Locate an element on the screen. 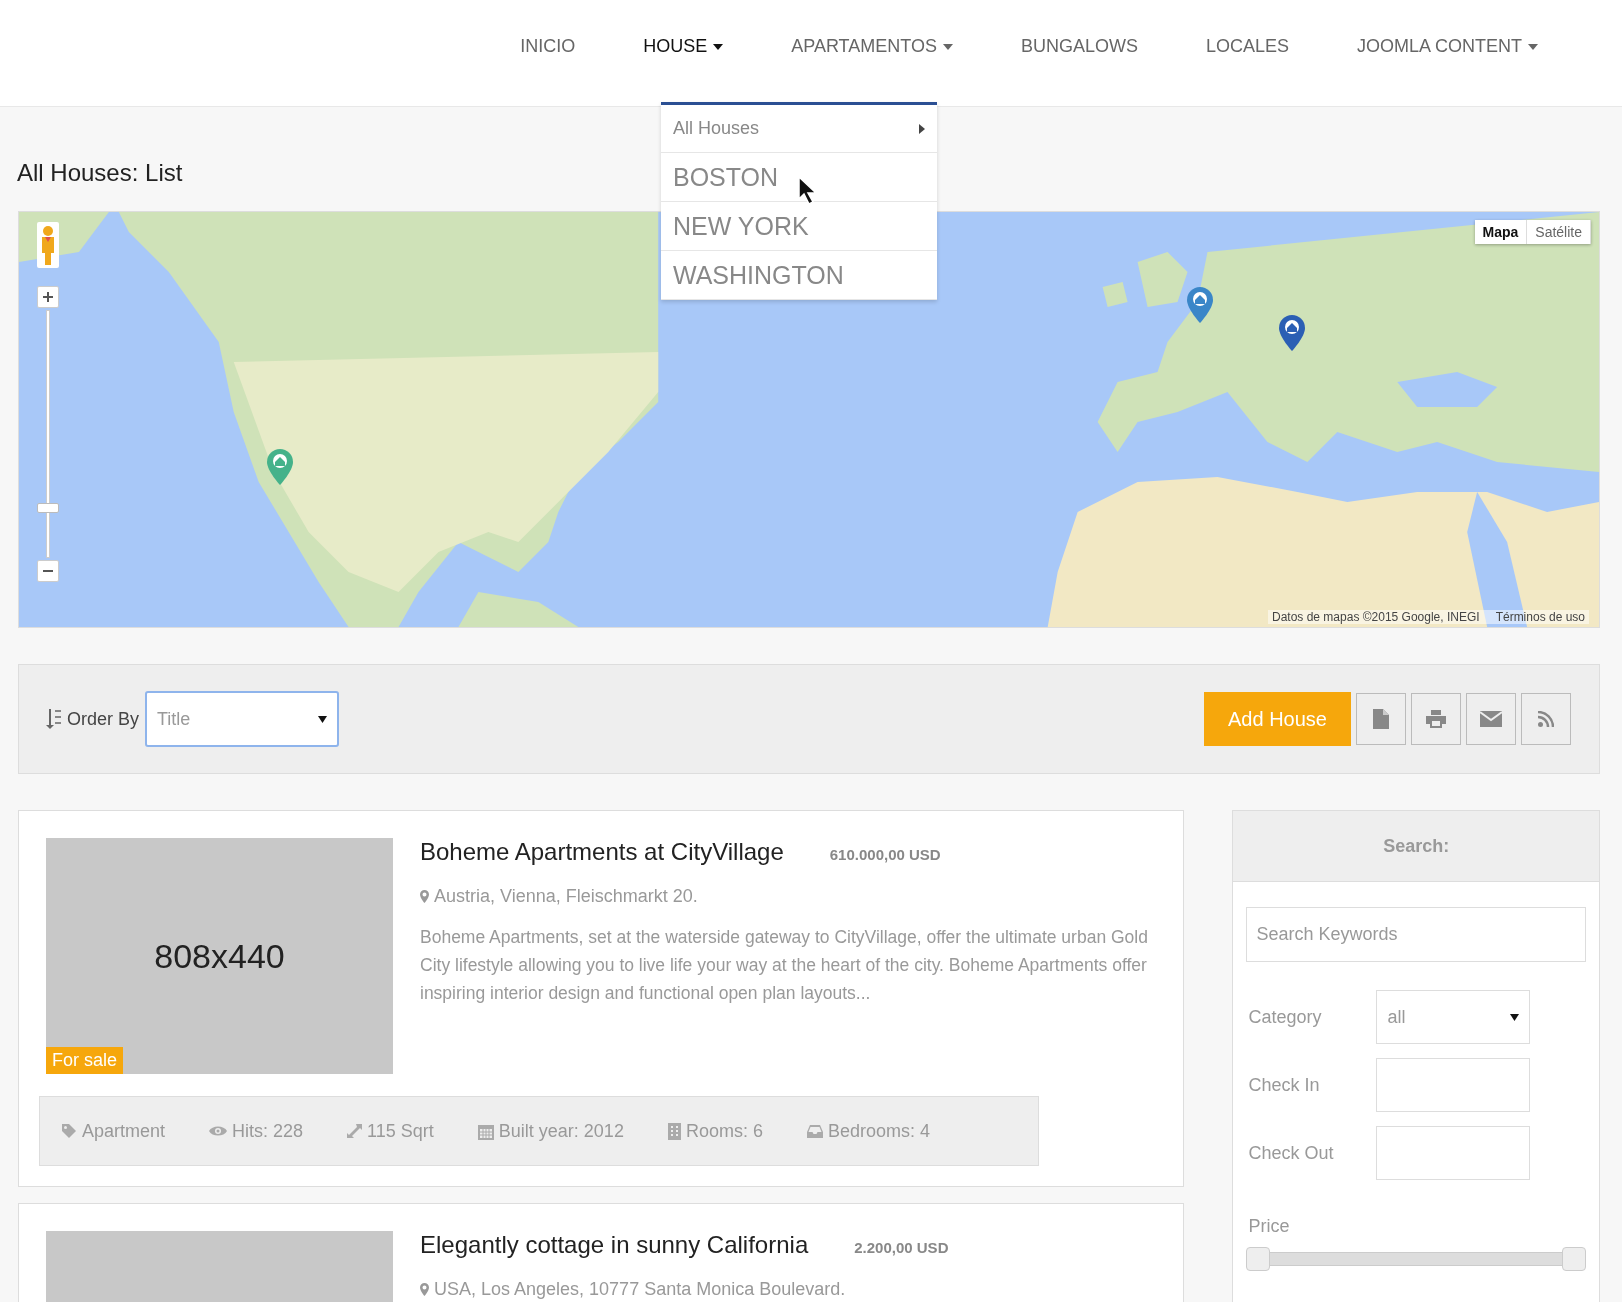 Image resolution: width=1622 pixels, height=1302 pixels. listing-title: Elegantly cottage in sunny California is located at coordinates (614, 1245).